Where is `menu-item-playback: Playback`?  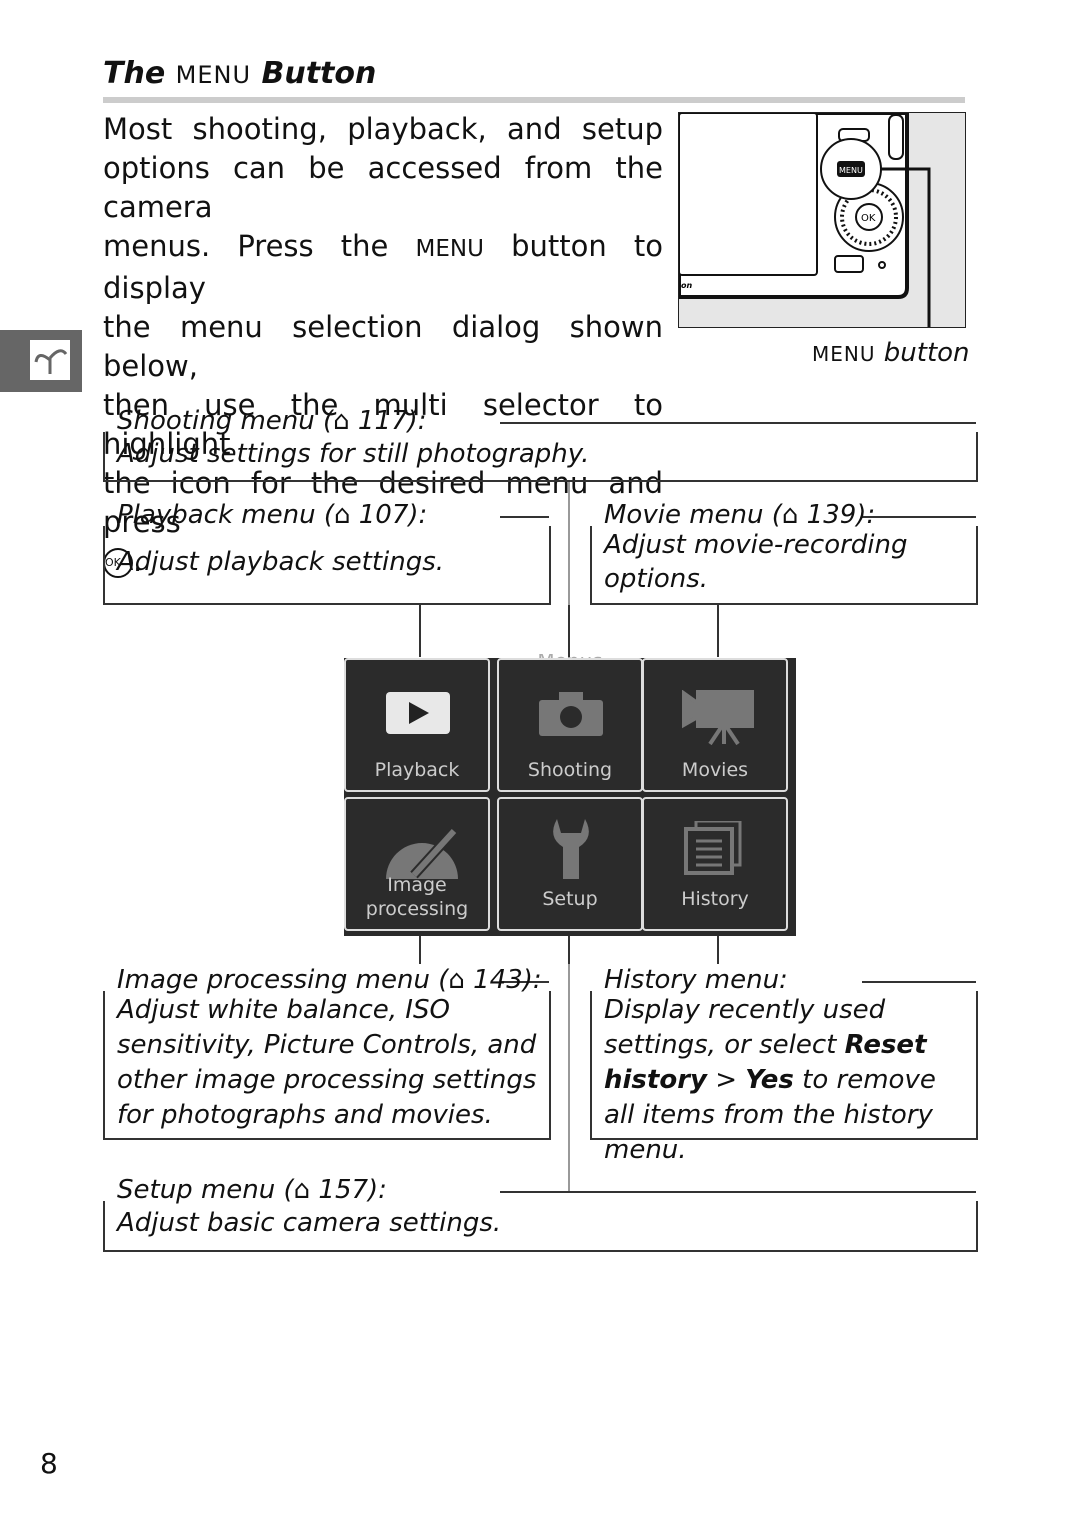
menu-item-playback: Playback is located at coordinates (417, 725).